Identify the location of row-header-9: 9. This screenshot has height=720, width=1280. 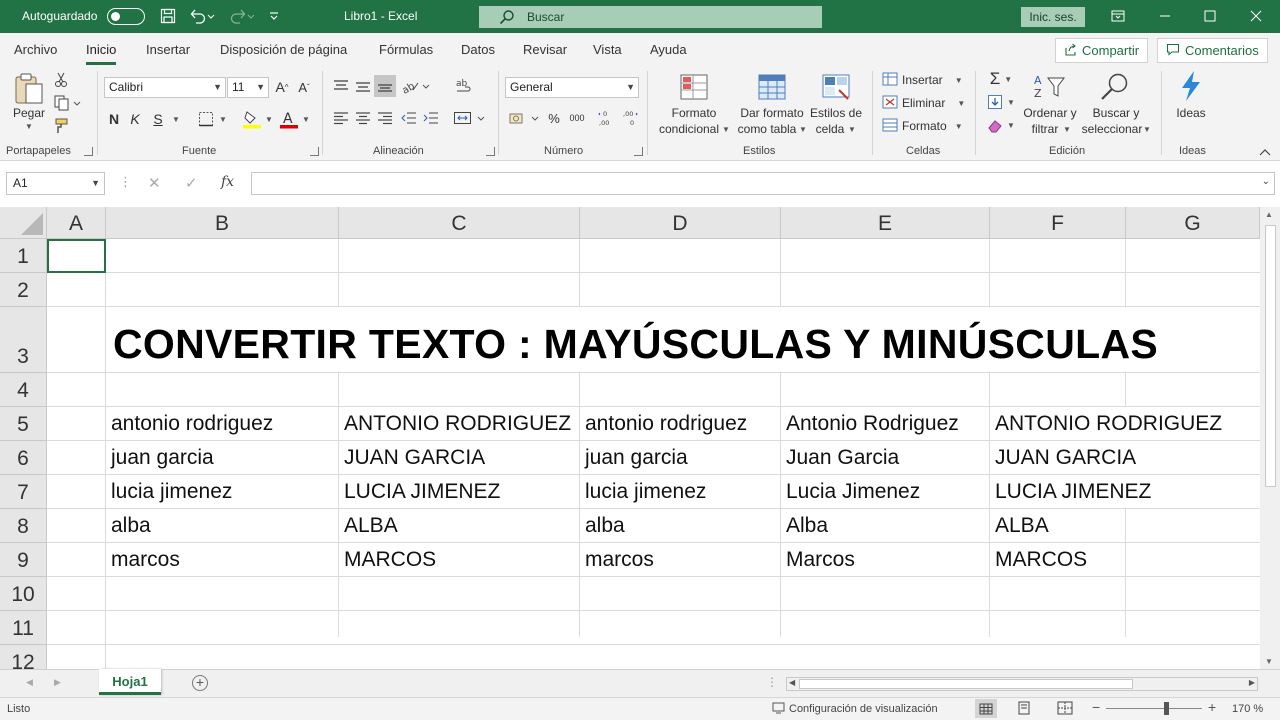
(23, 560).